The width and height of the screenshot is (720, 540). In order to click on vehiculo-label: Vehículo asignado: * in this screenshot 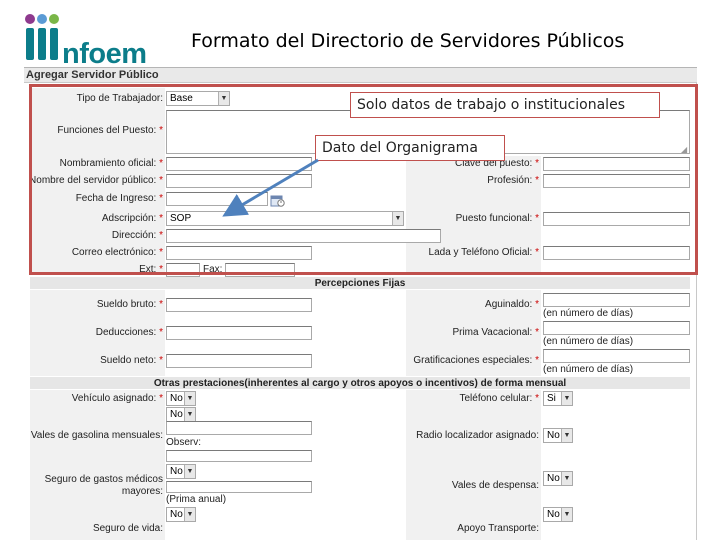, I will do `click(117, 398)`.